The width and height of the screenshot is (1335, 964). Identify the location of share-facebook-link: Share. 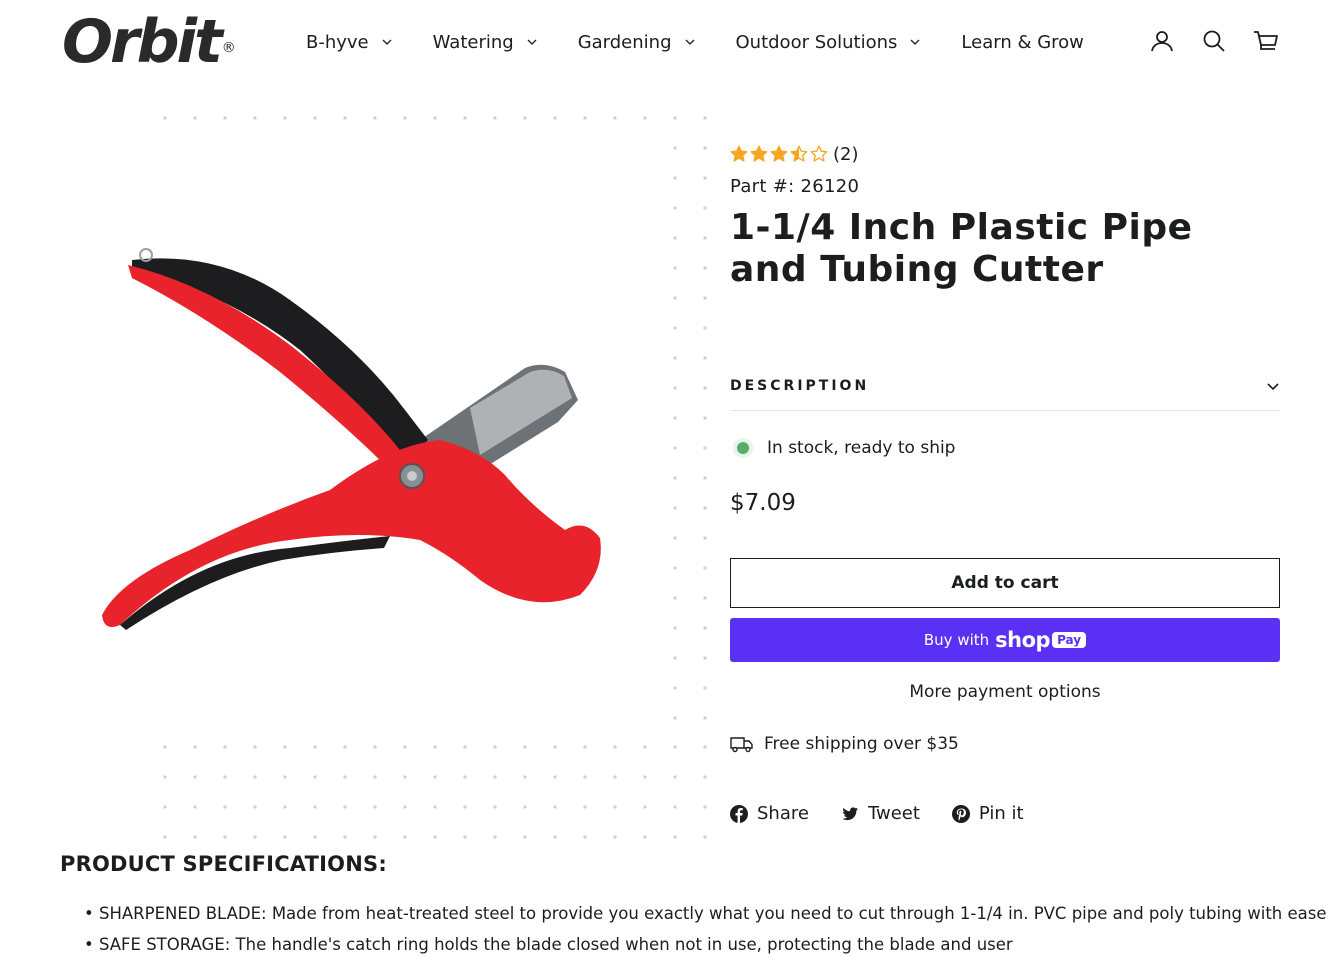
(769, 813).